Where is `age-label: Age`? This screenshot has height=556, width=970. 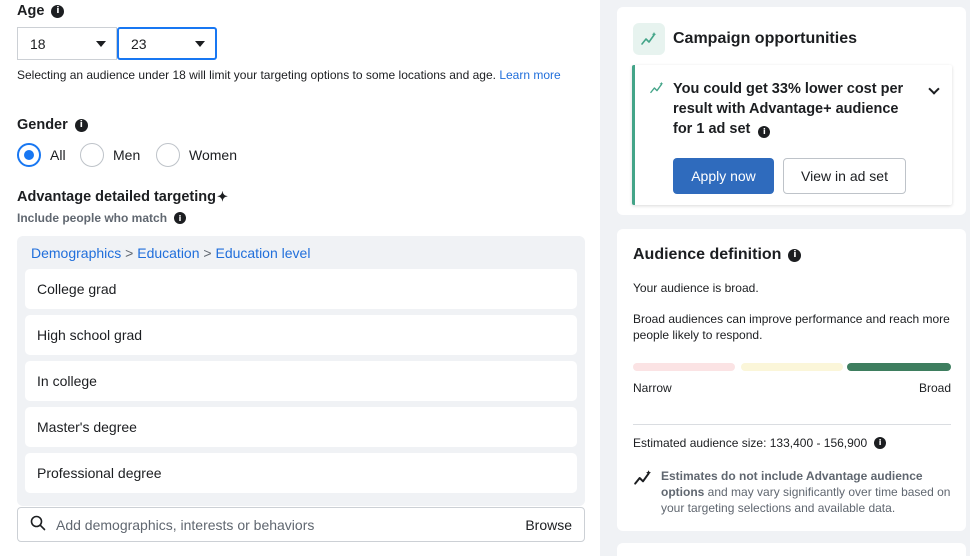
age-label: Age is located at coordinates (31, 11).